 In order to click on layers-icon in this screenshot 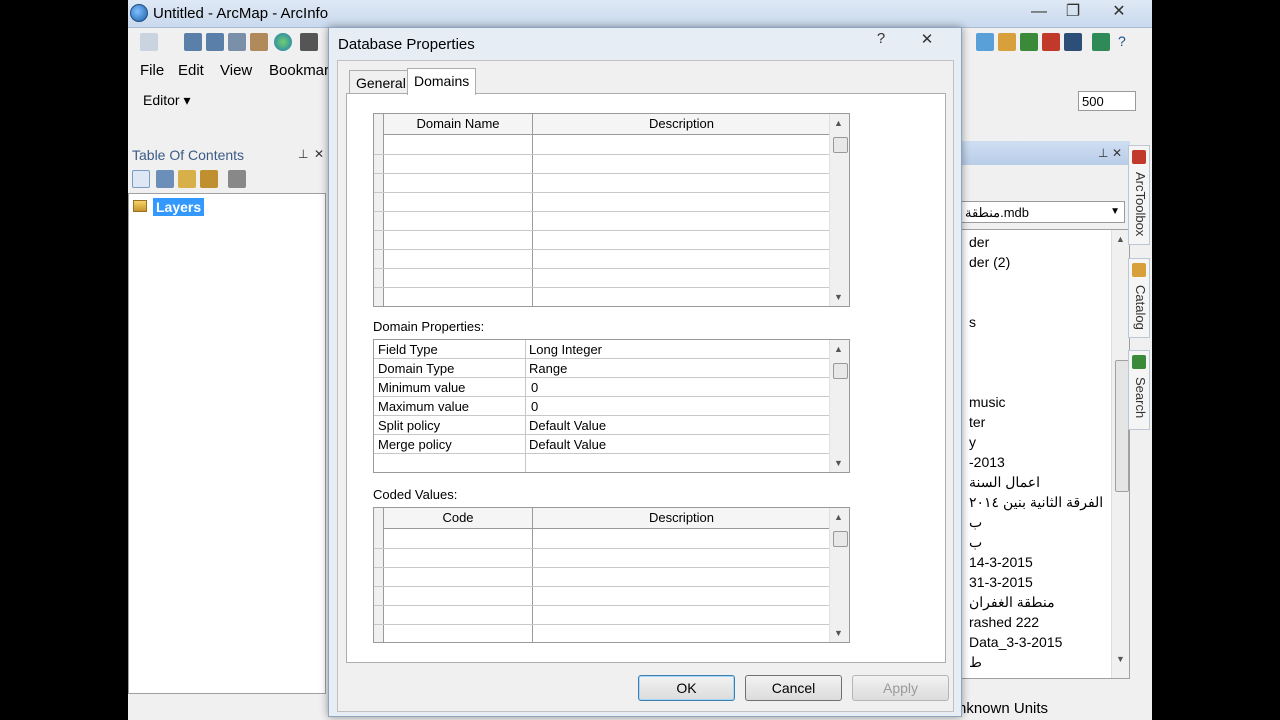, I will do `click(140, 206)`.